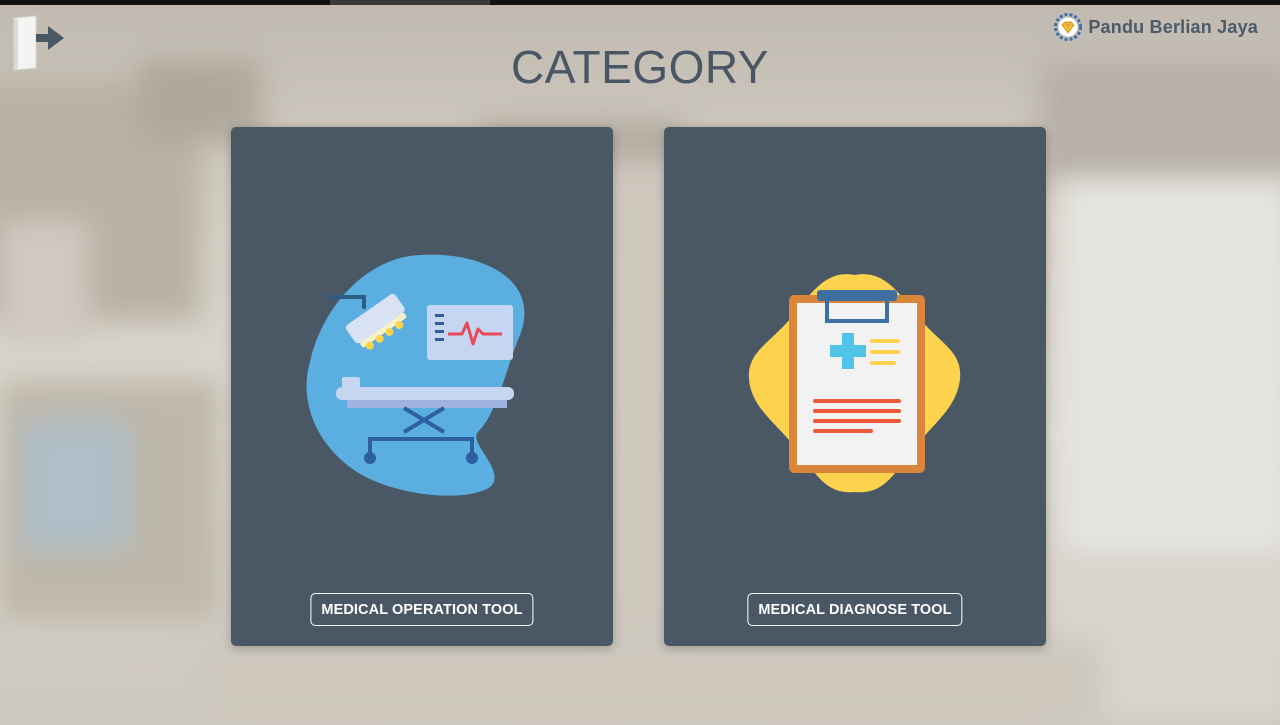  What do you see at coordinates (1173, 26) in the screenshot?
I see `brand-name: Pandu Berlian Jaya` at bounding box center [1173, 26].